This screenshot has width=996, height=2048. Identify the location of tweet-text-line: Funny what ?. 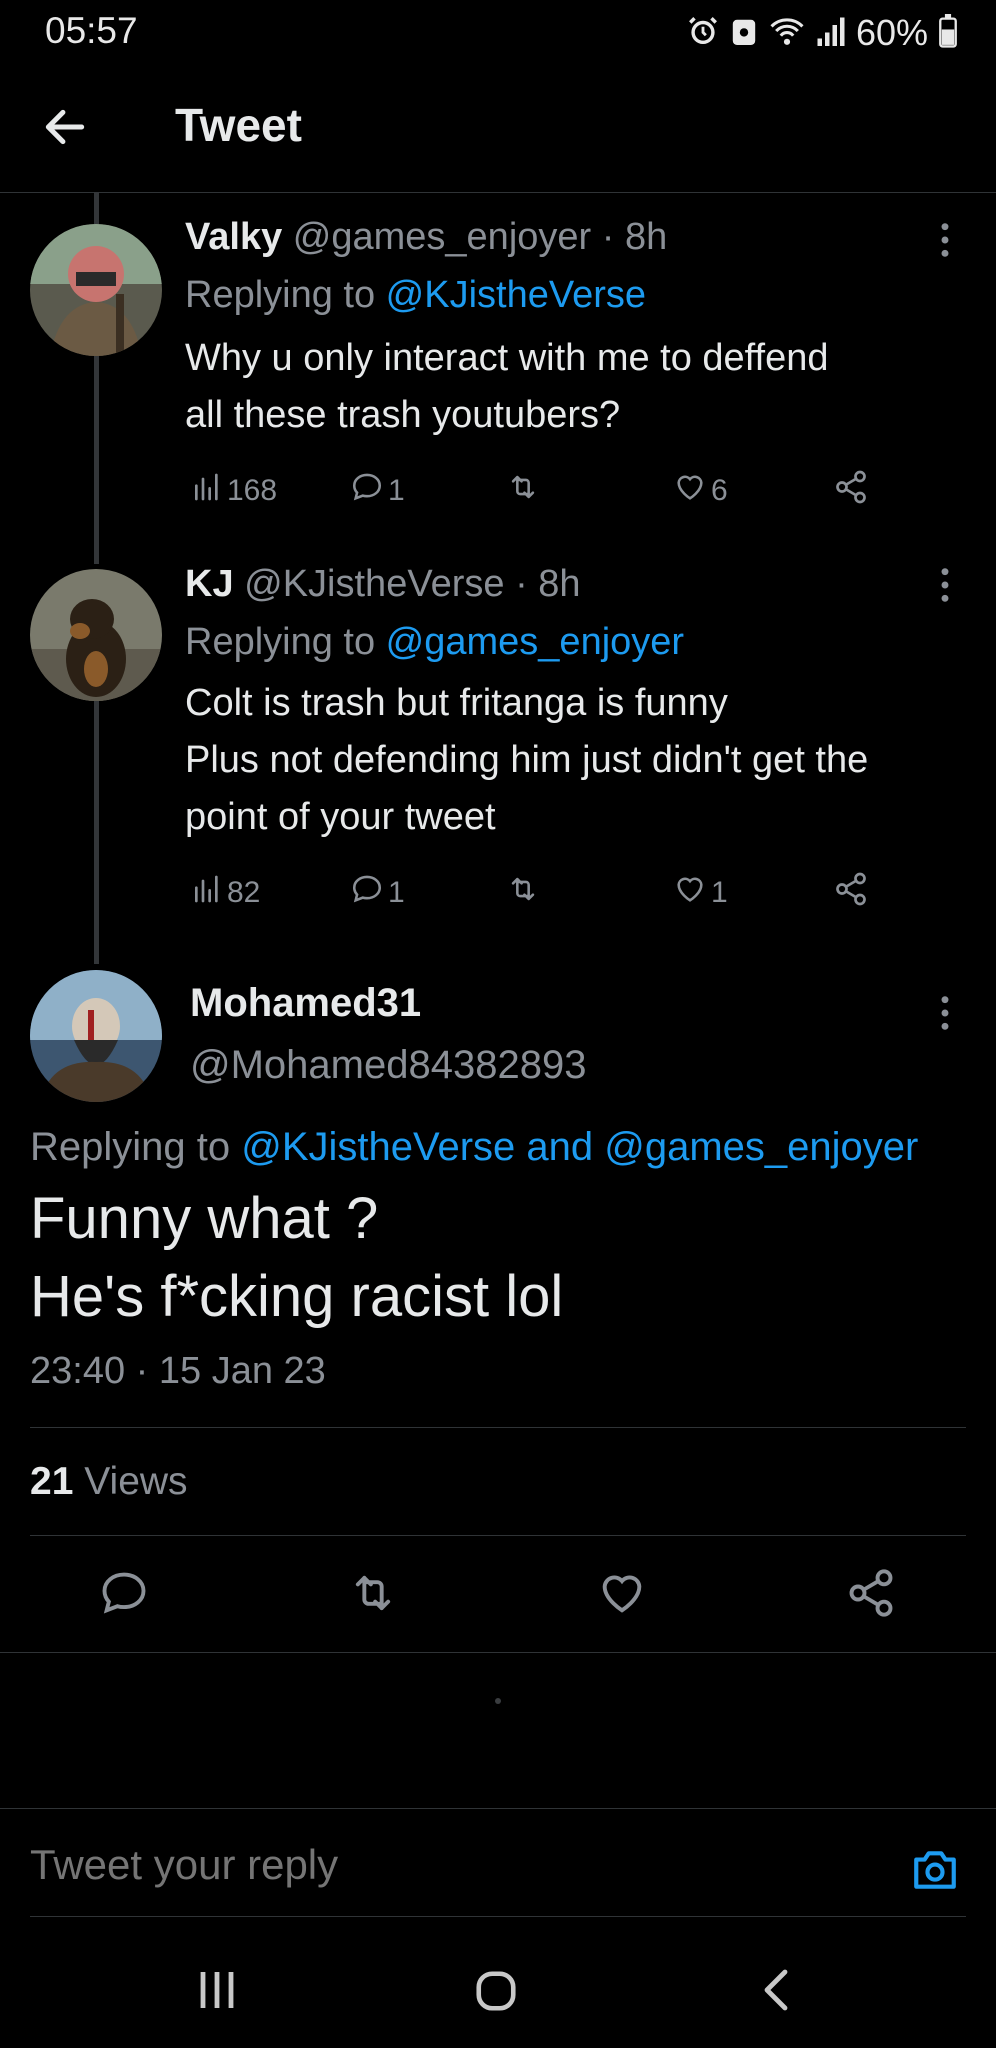
(204, 1218).